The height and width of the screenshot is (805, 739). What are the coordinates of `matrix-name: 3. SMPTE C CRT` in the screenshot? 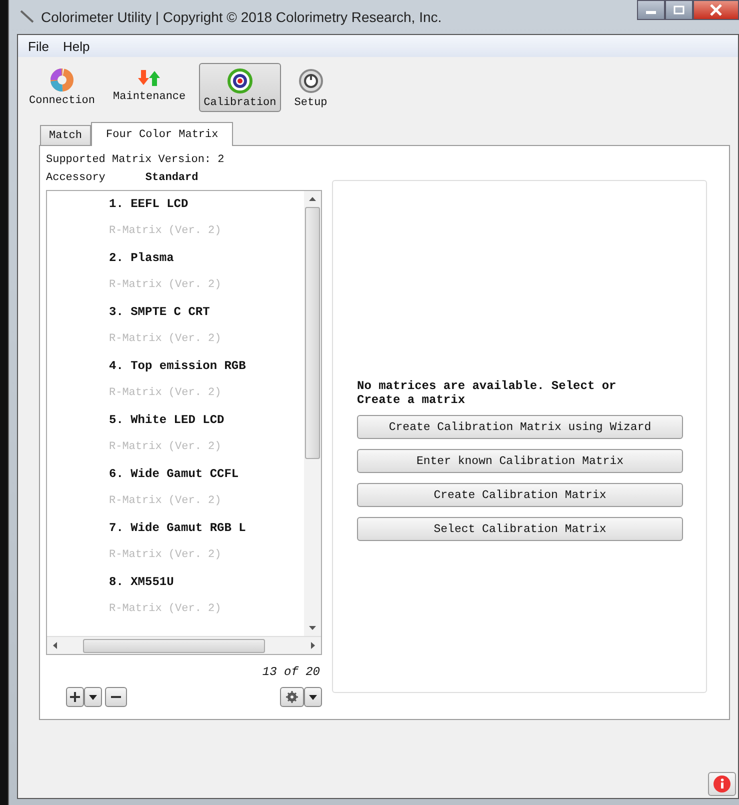 It's located at (206, 318).